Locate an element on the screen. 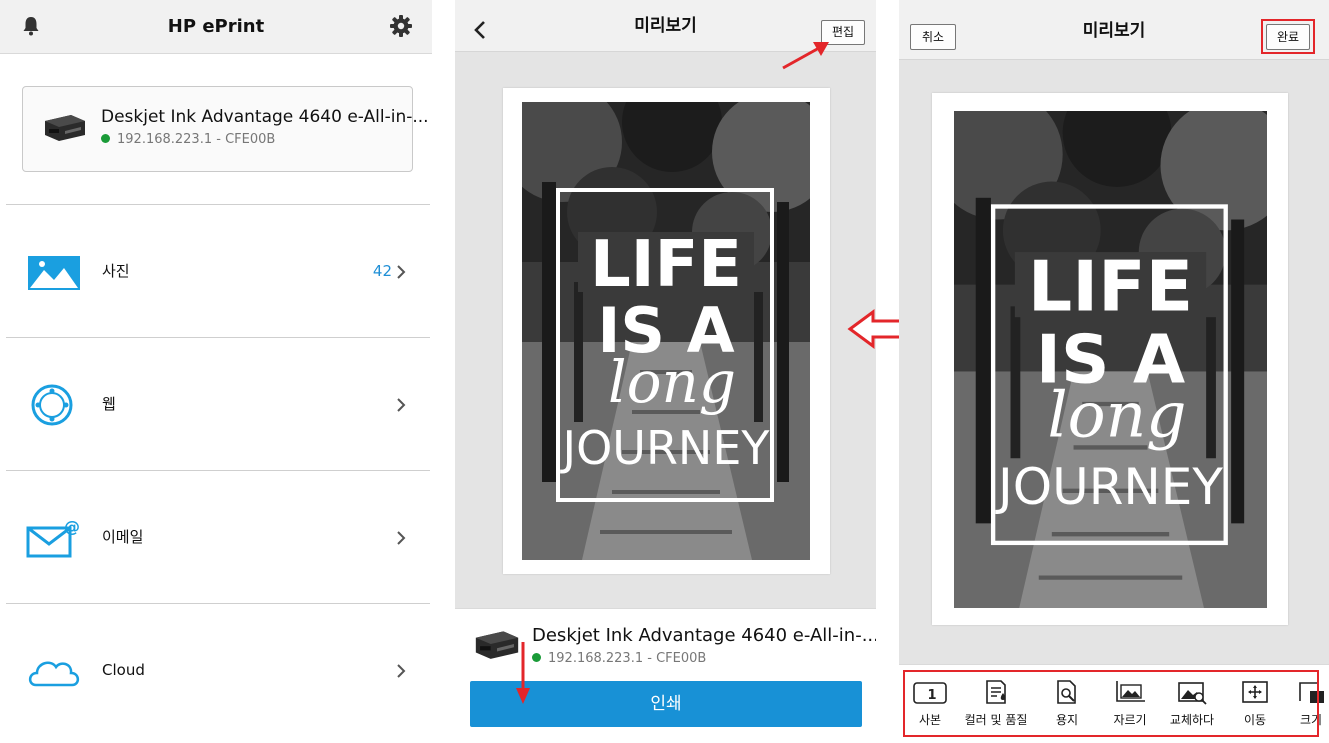 Image resolution: width=1329 pixels, height=743 pixels. poster-image: LIFE IS A long JOURNEY is located at coordinates (666, 331).